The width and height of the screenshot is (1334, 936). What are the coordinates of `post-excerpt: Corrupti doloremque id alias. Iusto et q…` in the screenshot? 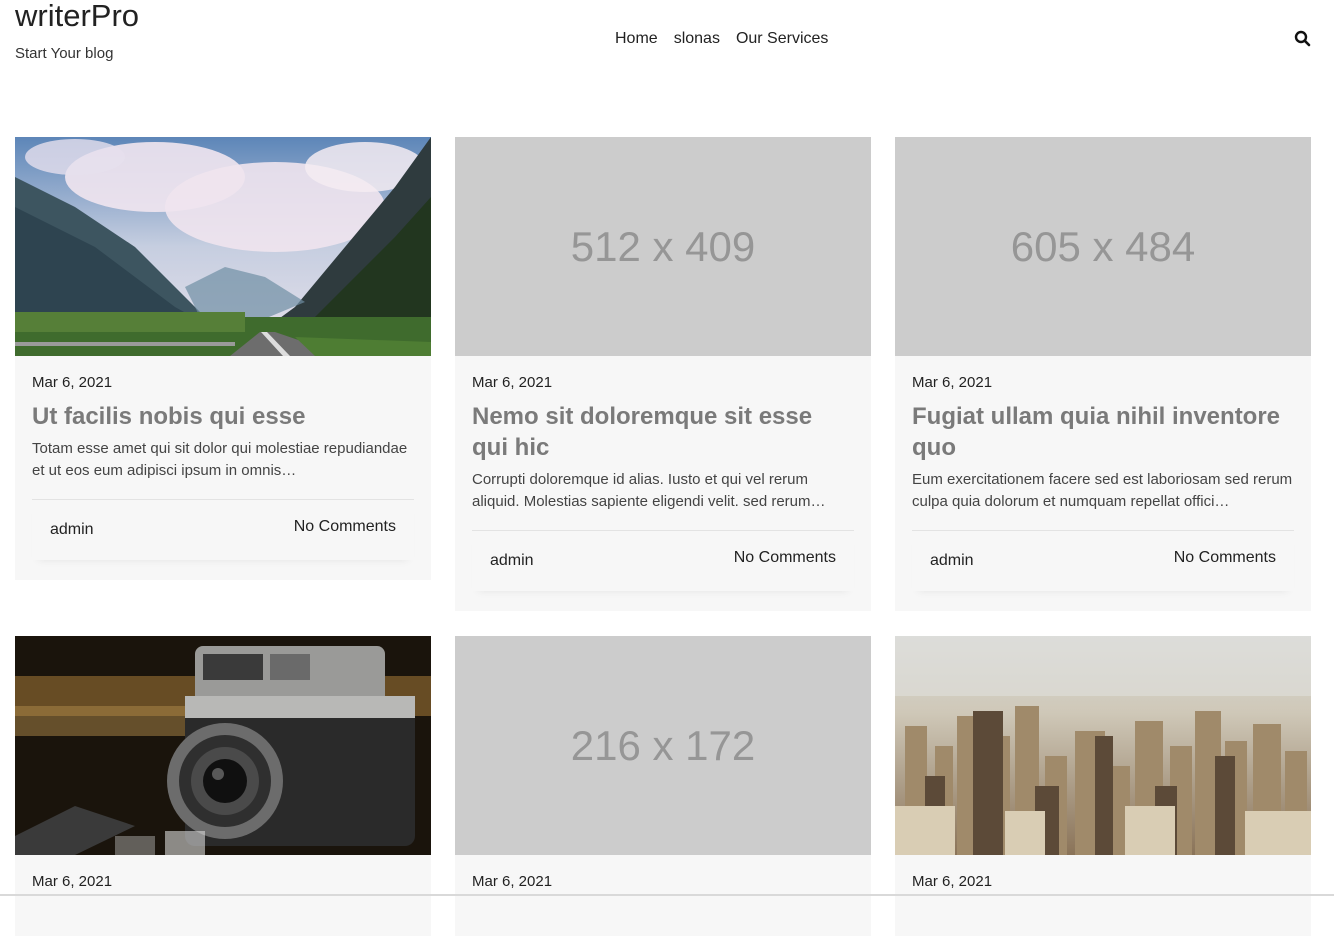 It's located at (663, 491).